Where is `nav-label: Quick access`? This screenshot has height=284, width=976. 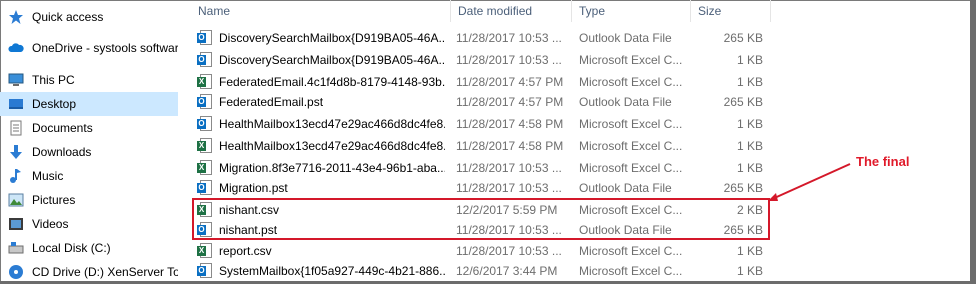 nav-label: Quick access is located at coordinates (68, 17).